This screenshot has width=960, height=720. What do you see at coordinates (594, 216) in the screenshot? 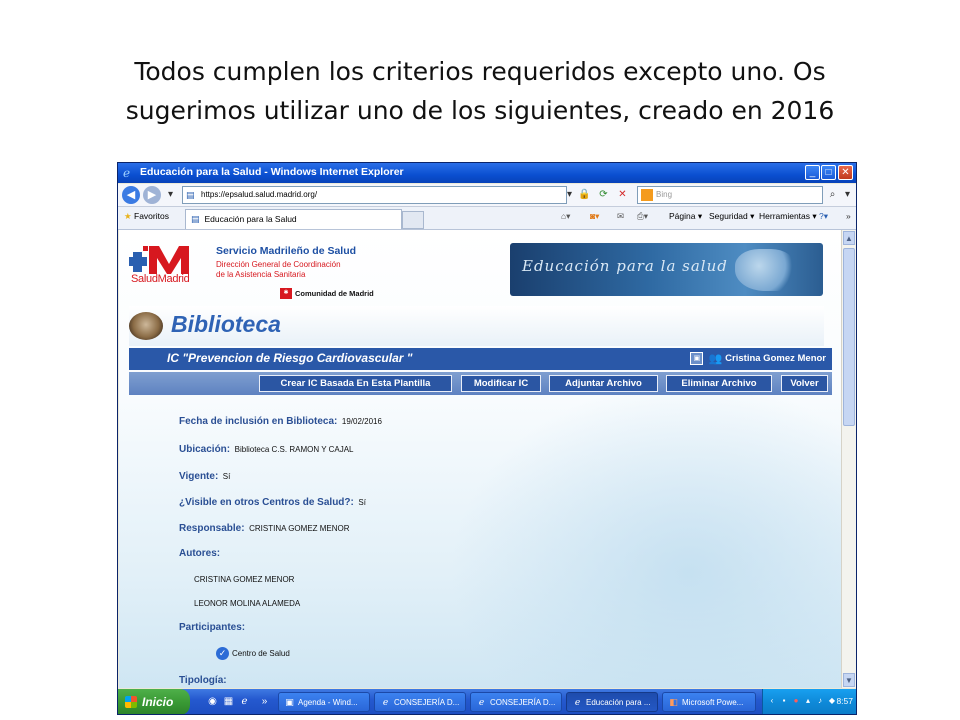
I see `feeds-icon: ◙▾` at bounding box center [594, 216].